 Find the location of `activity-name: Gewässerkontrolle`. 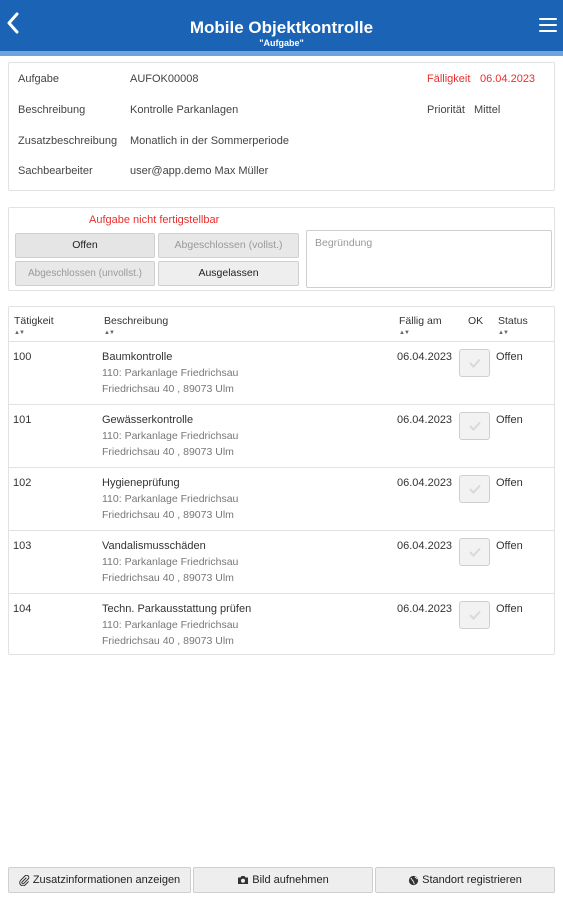

activity-name: Gewässerkontrolle is located at coordinates (148, 420).